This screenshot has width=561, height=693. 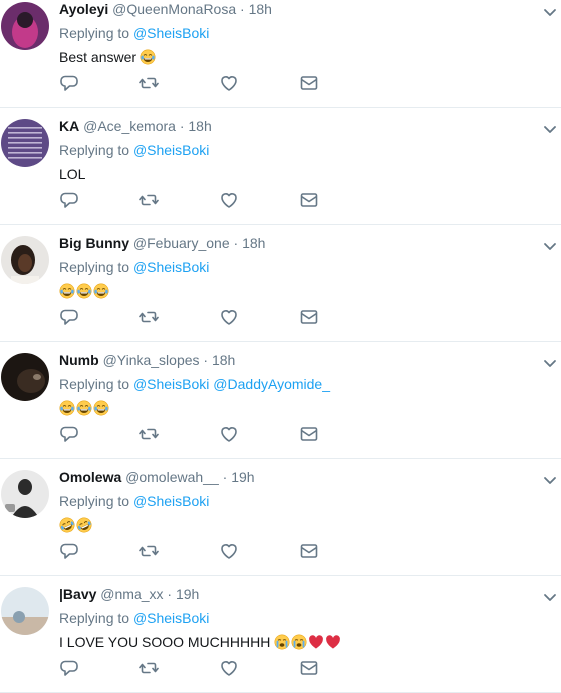 I want to click on tweet-text-content: Best answer, so click(x=98, y=57).